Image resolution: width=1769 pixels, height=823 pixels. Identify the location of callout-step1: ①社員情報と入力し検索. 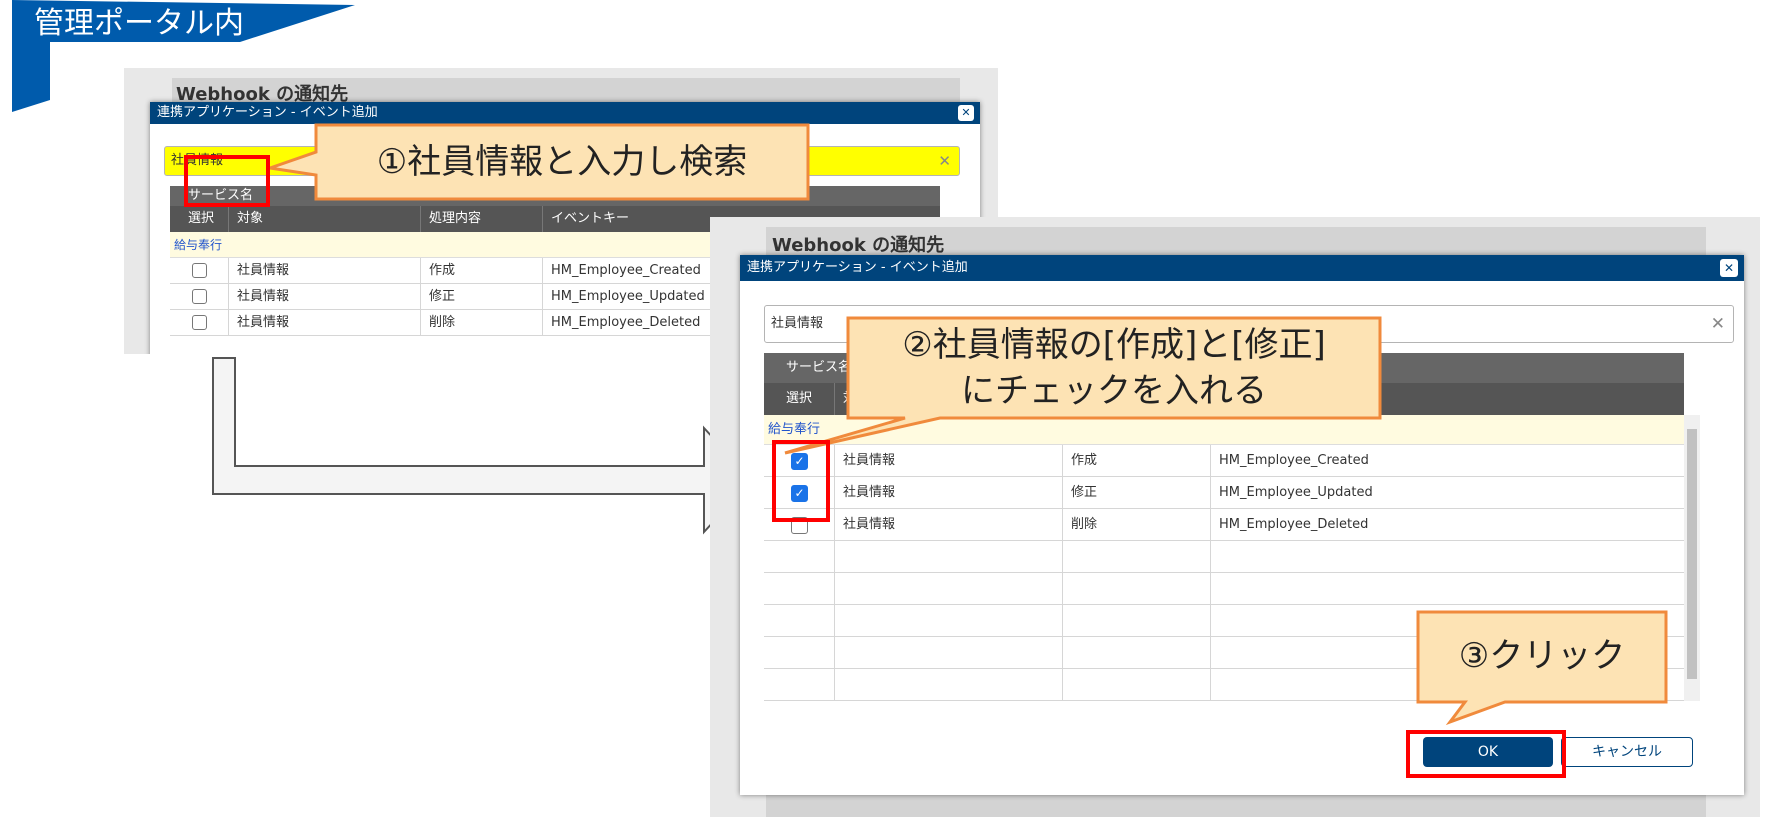
(562, 162).